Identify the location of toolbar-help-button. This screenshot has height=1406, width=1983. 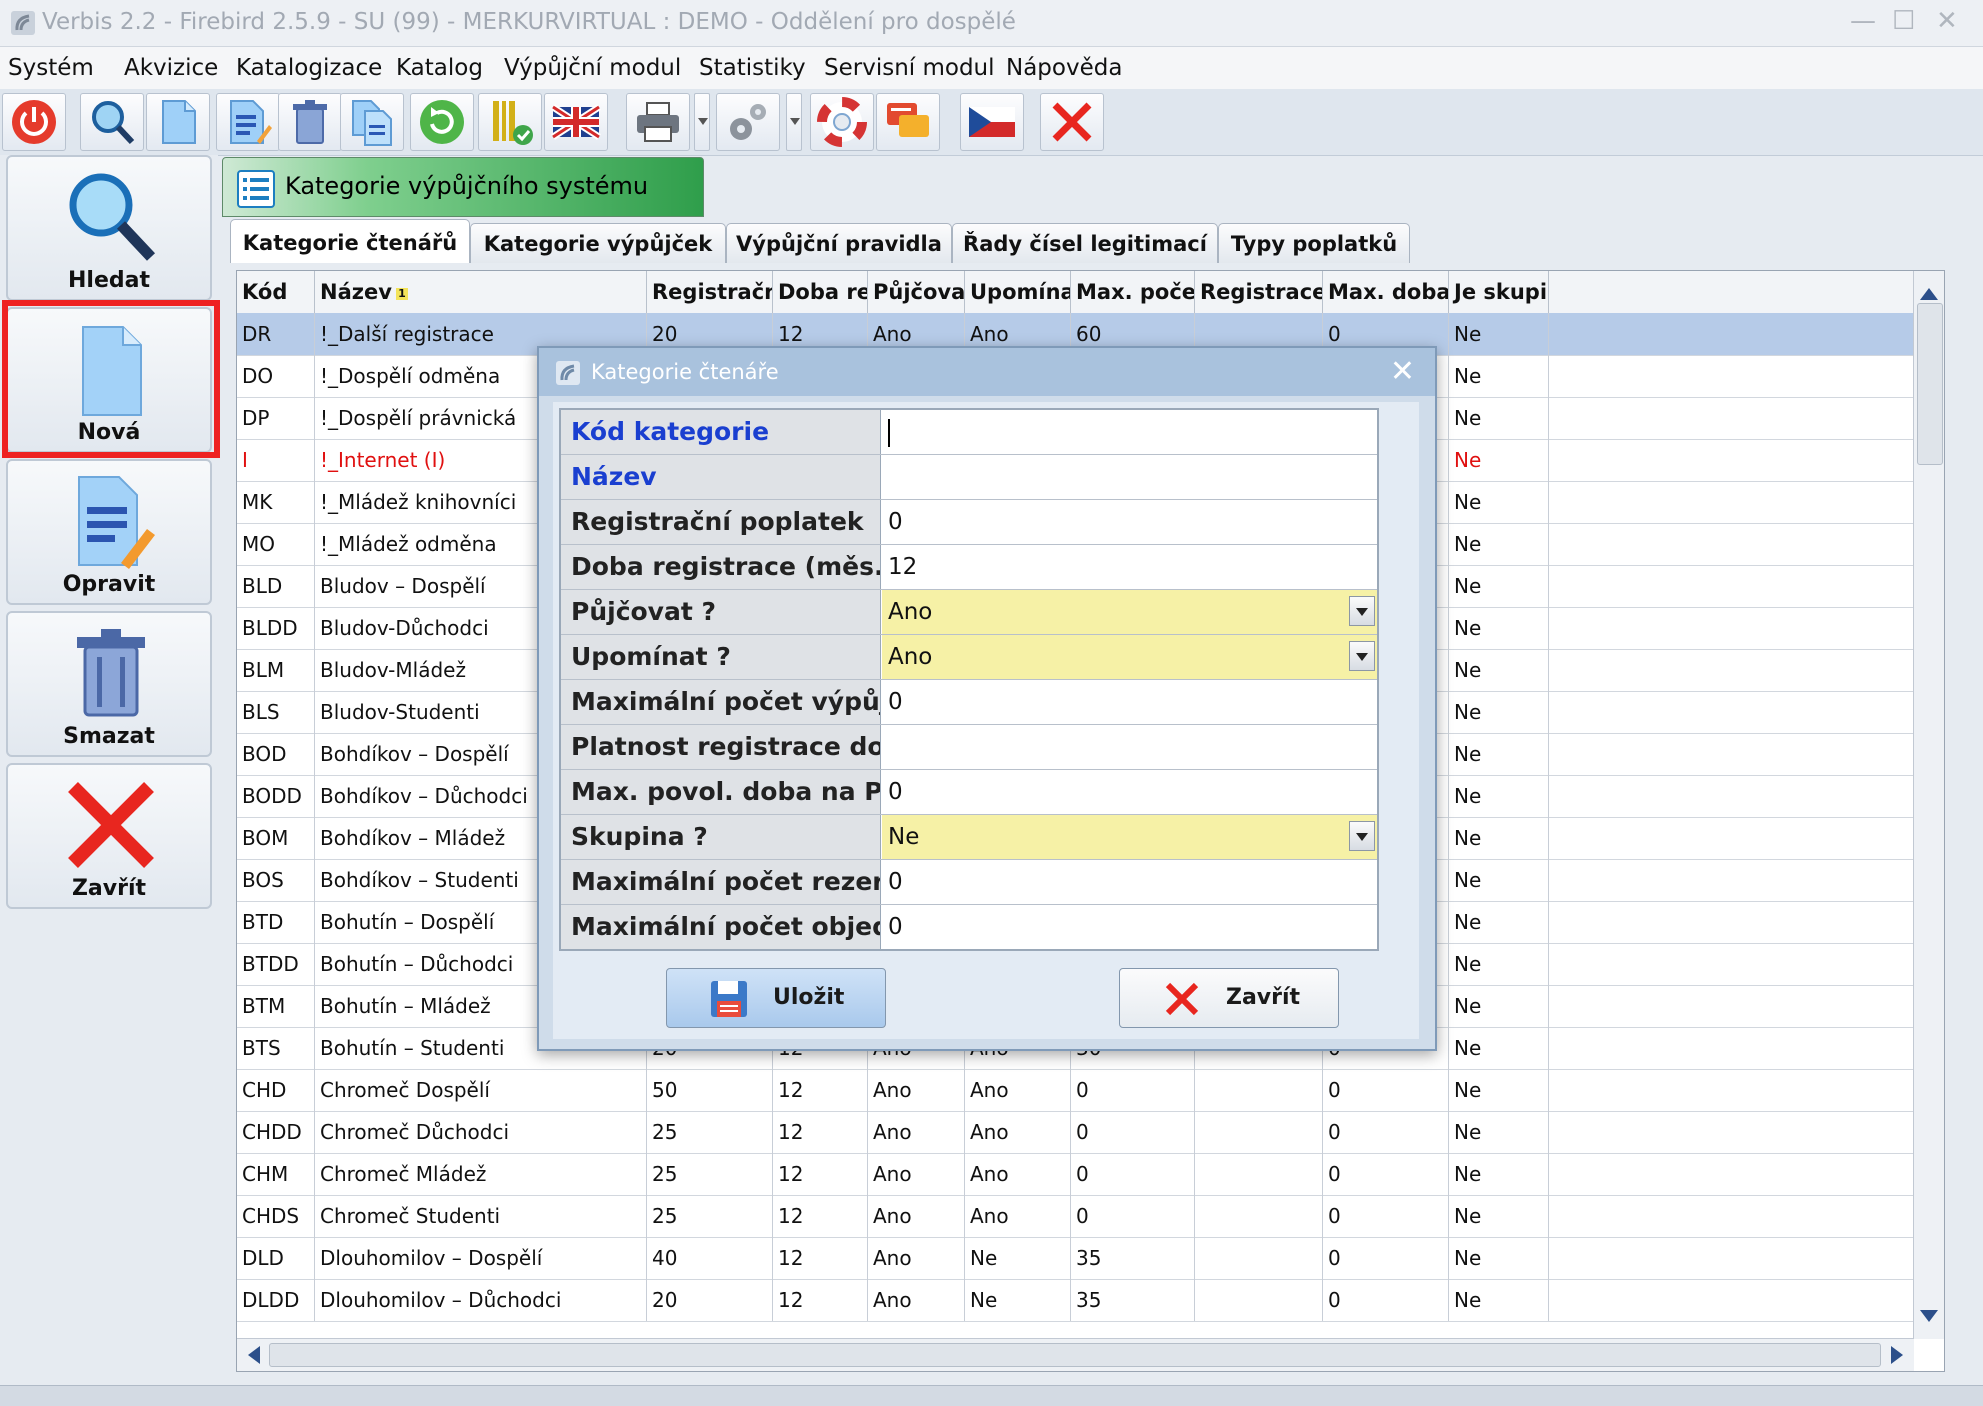
(842, 122).